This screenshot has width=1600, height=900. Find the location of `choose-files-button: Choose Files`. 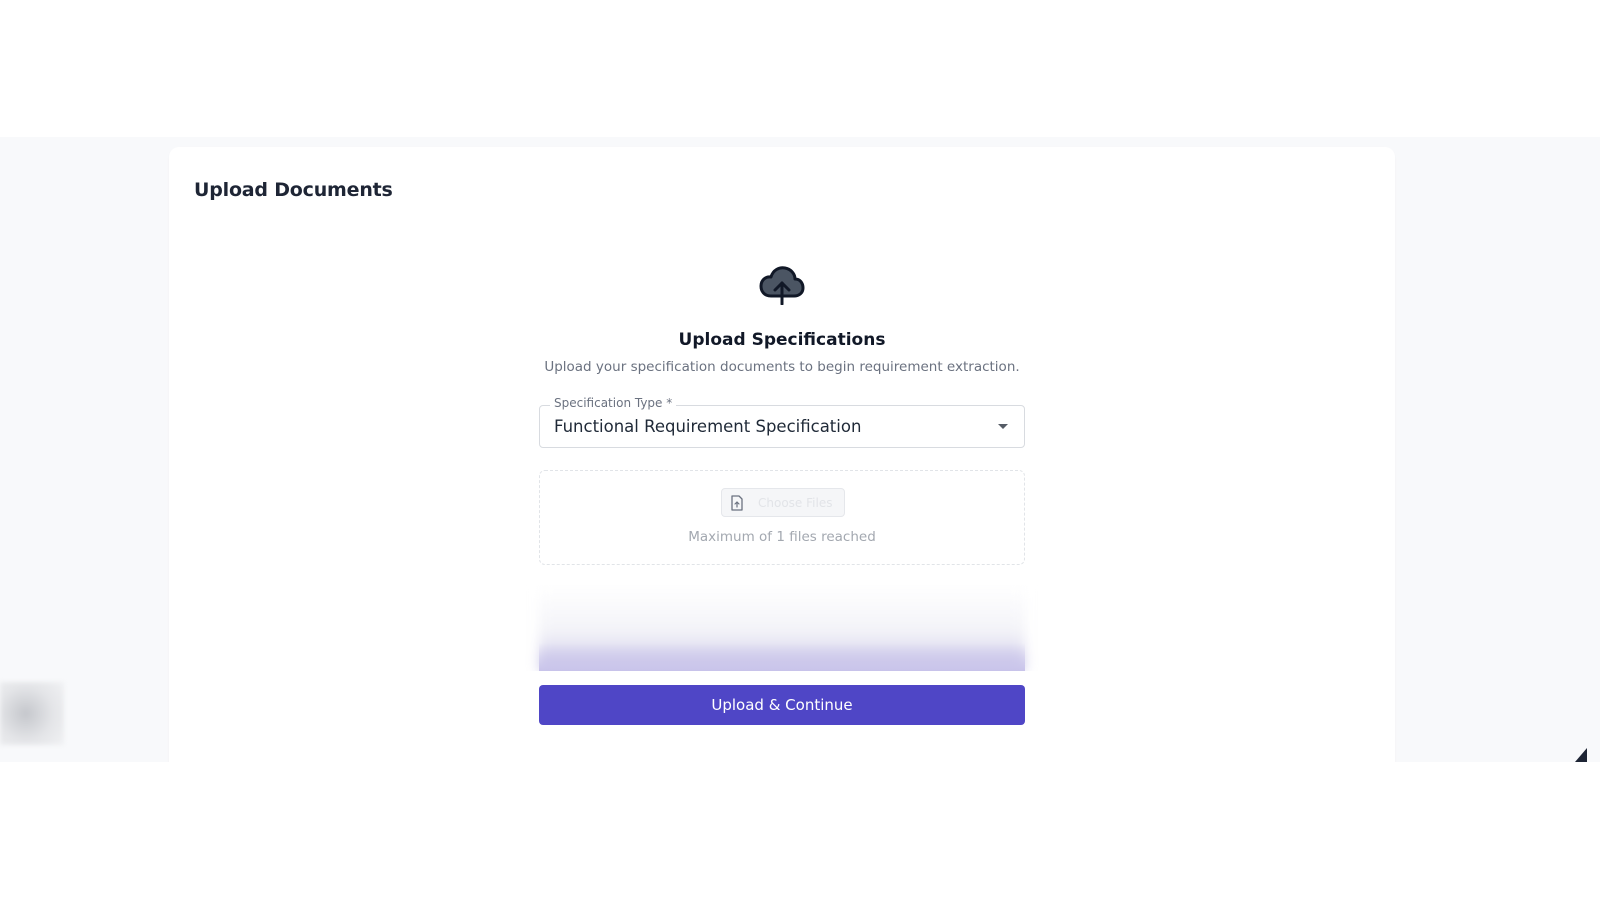

choose-files-button: Choose Files is located at coordinates (783, 502).